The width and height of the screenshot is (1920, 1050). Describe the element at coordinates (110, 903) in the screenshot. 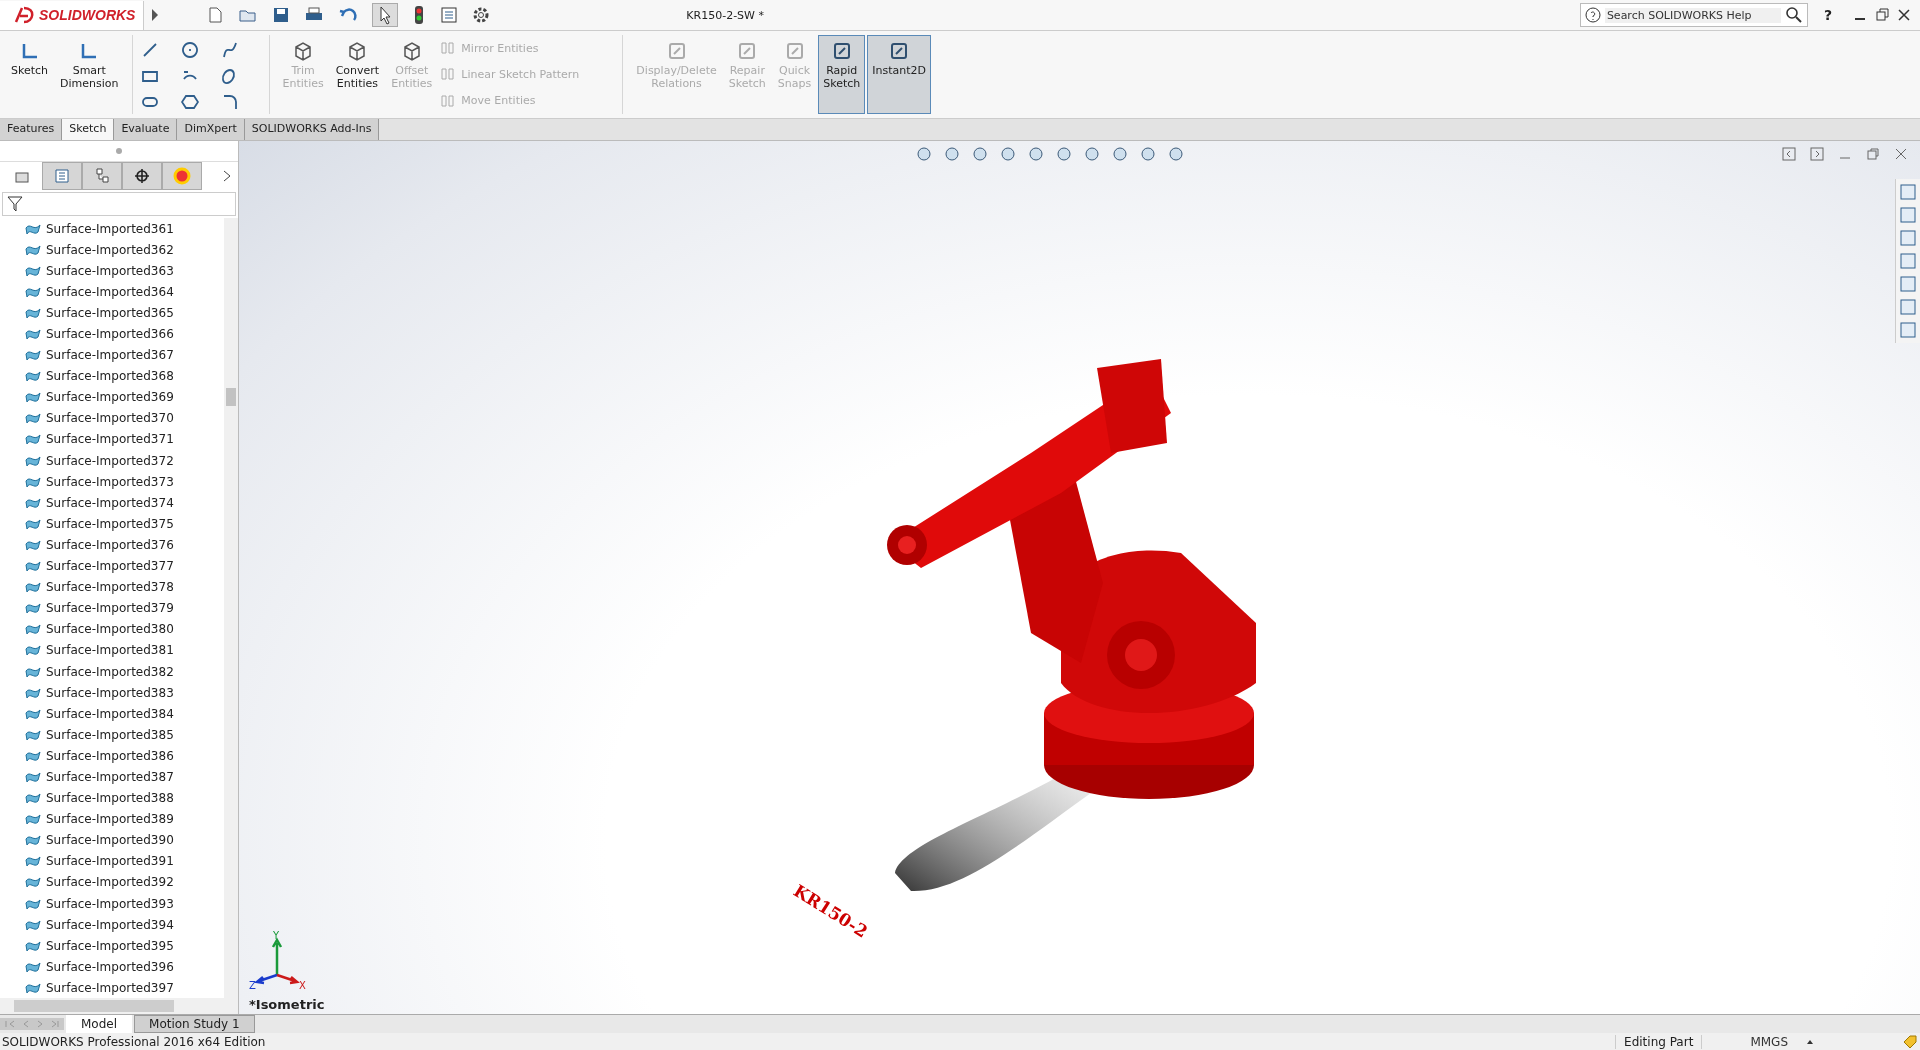

I see `tree-item: Surface-Imported393` at that location.